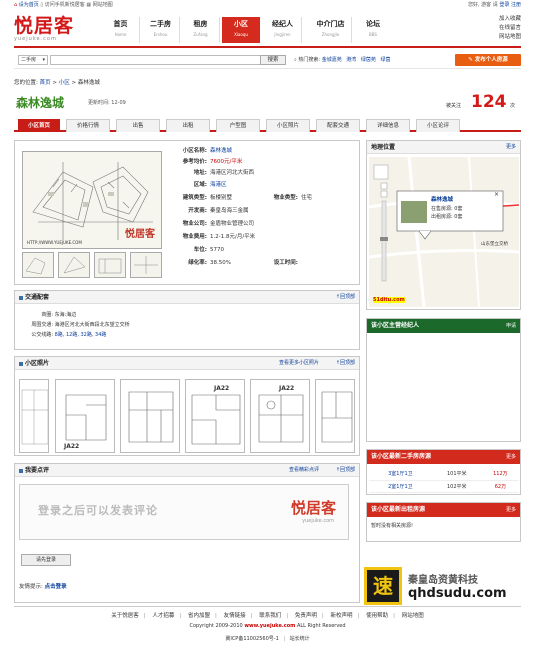 This screenshot has width=535, height=649. I want to click on tab-details: 详细信息, so click(388, 125).